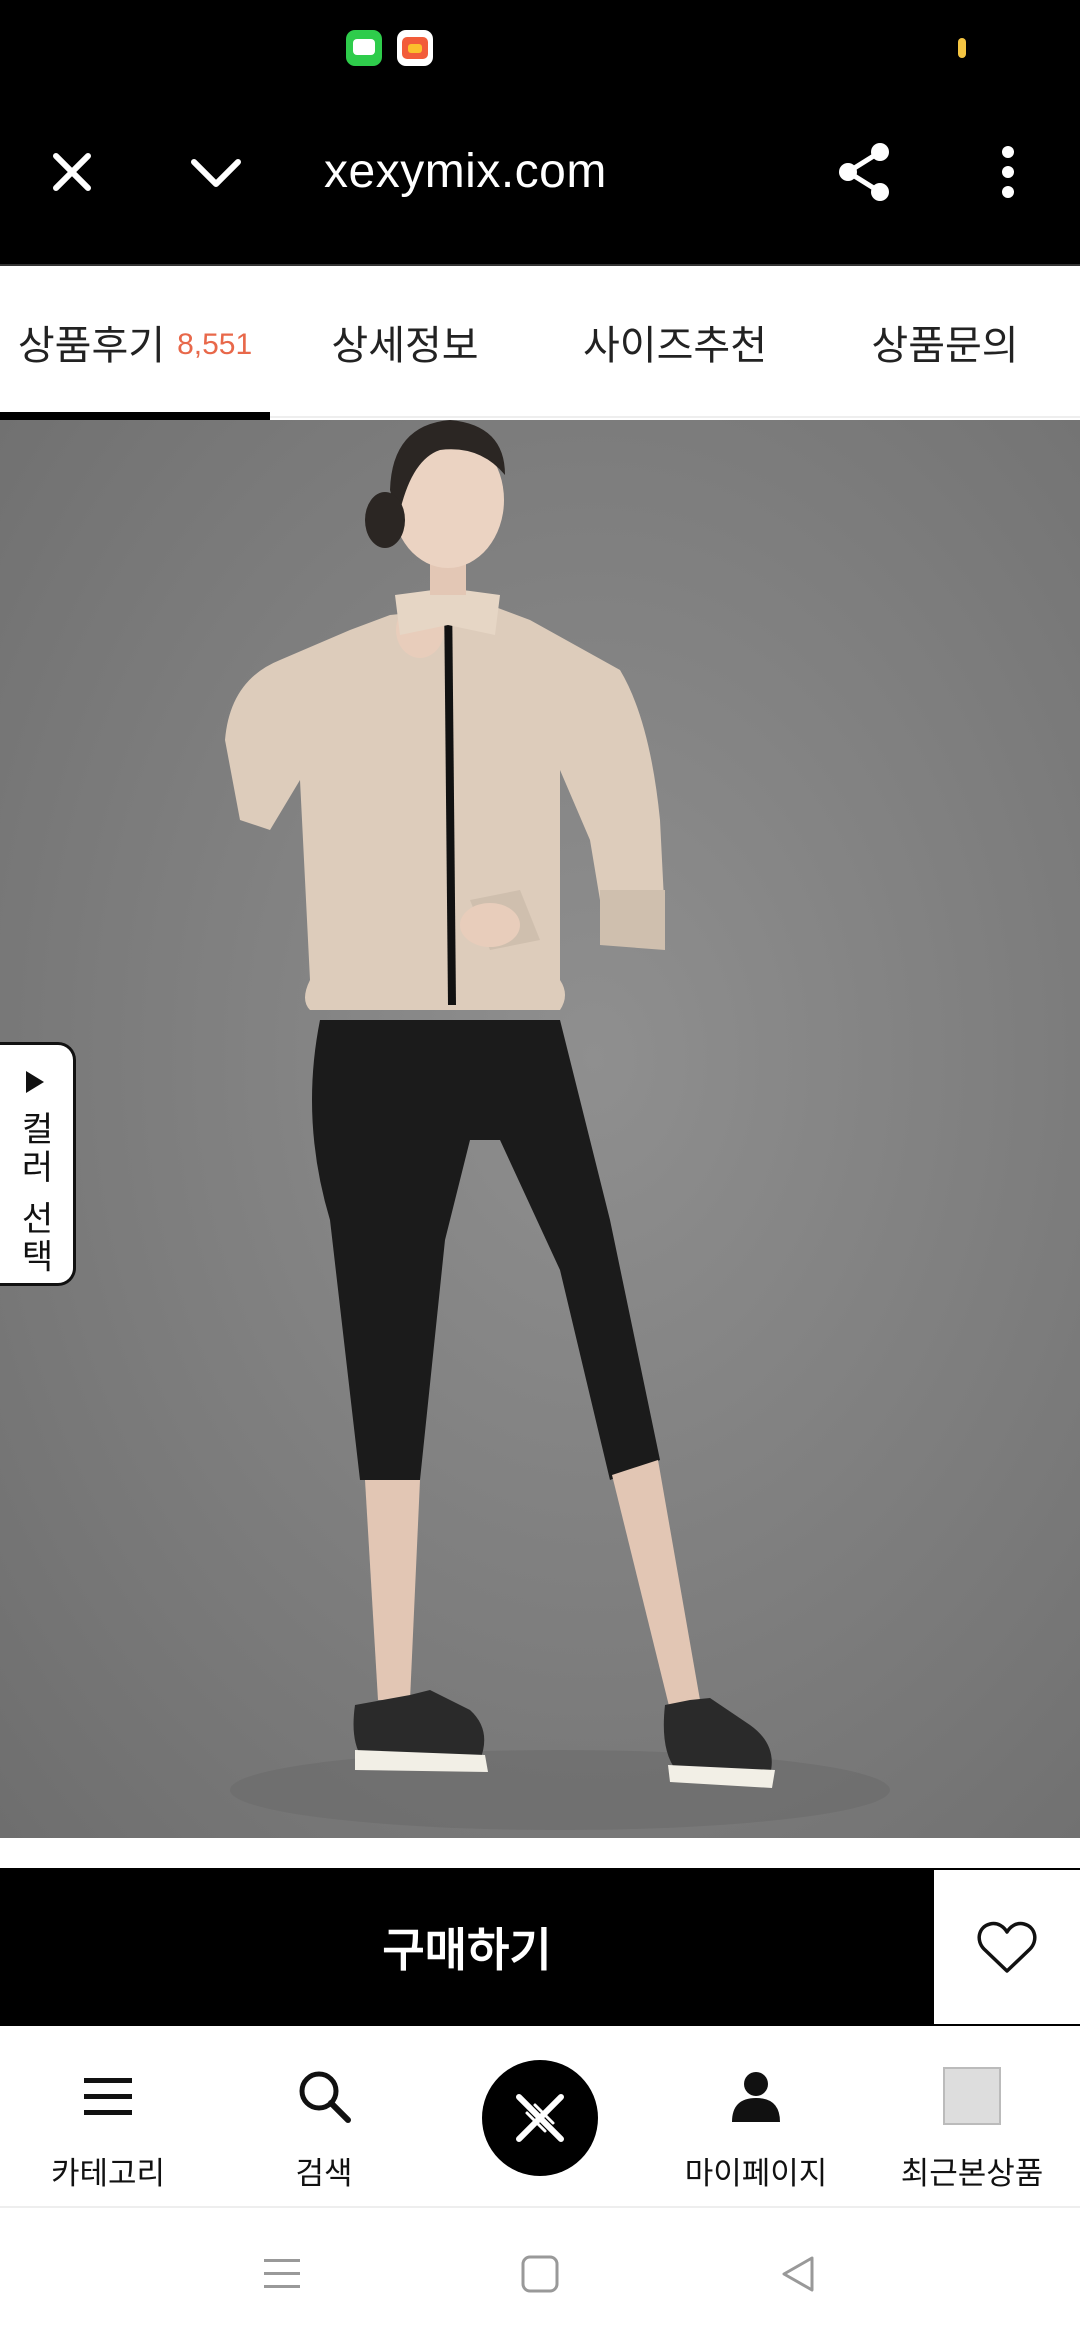  I want to click on nav-recent-label: 최근본상품, so click(972, 2173).